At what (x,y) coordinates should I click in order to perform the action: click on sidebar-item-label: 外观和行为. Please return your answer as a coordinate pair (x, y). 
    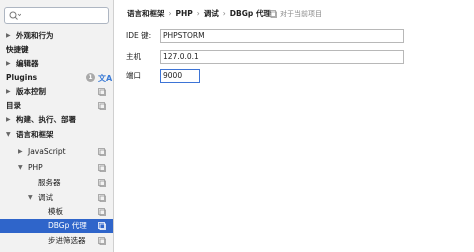
    Looking at the image, I should click on (35, 35).